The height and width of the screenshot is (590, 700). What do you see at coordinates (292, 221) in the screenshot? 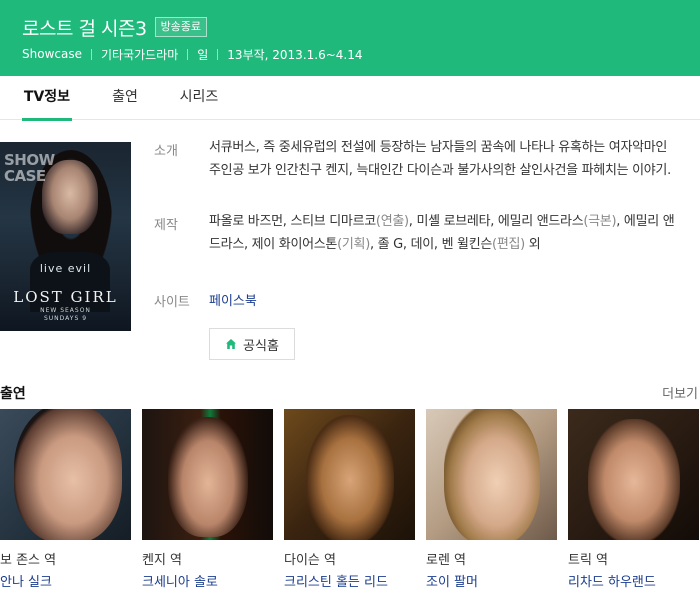
I see `credit-director: 파올로 바즈먼, 스티브 디마르코` at bounding box center [292, 221].